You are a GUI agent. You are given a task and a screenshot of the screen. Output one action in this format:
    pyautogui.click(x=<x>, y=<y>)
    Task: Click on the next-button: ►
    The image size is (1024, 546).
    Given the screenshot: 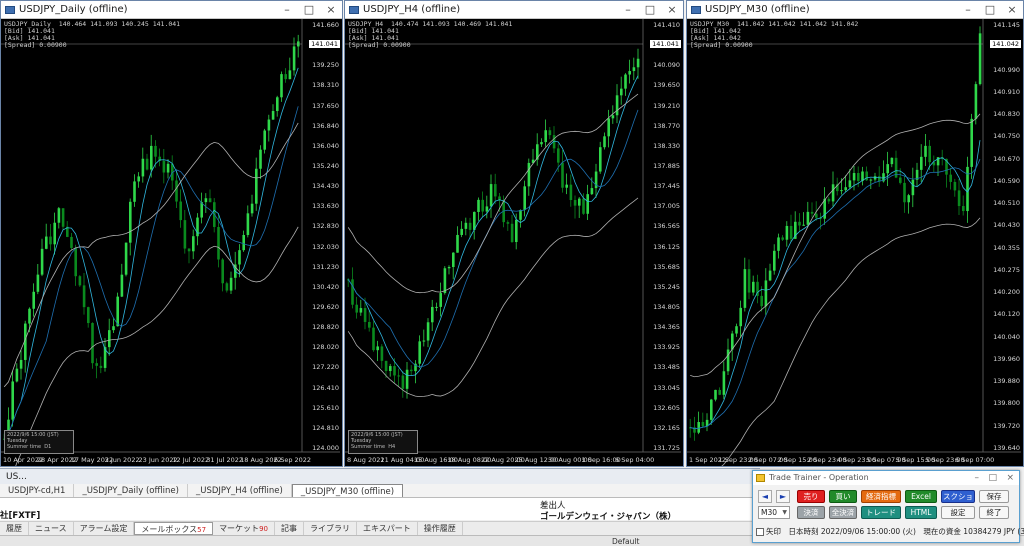 What is the action you would take?
    pyautogui.click(x=783, y=496)
    